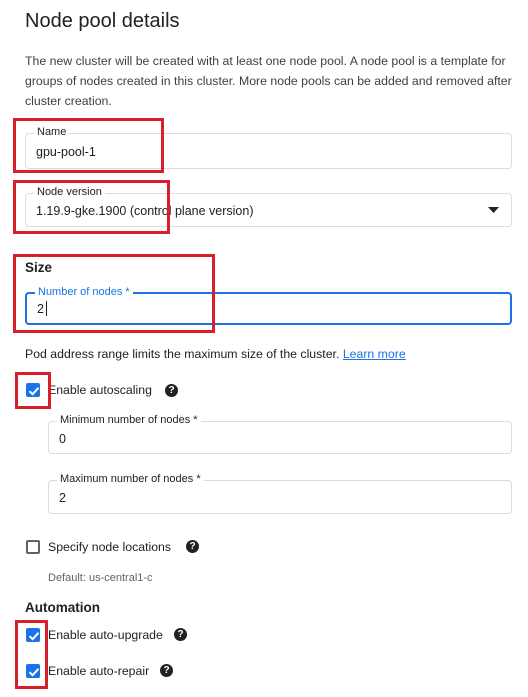 The width and height of the screenshot is (528, 697). Describe the element at coordinates (66, 152) in the screenshot. I see `name-field-value: gpu-pool-1` at that location.